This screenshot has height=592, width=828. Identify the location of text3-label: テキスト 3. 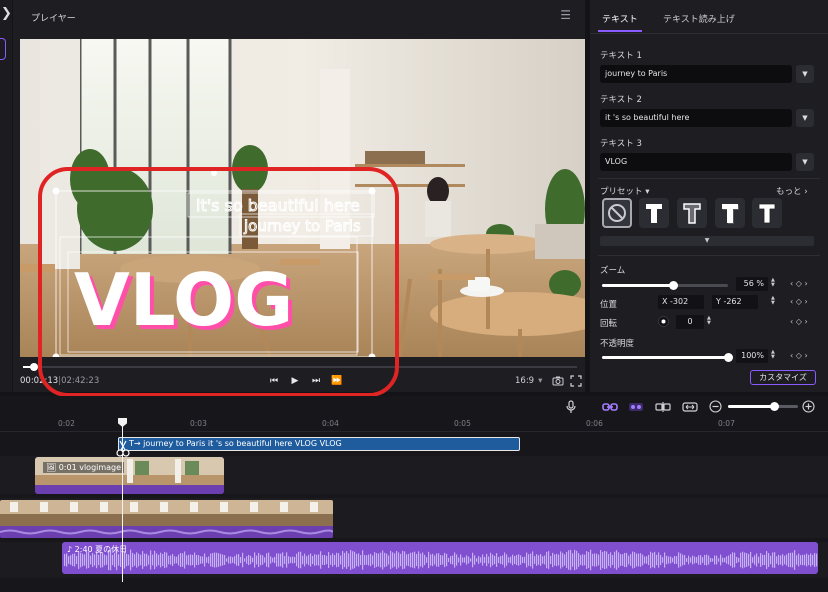
(621, 144).